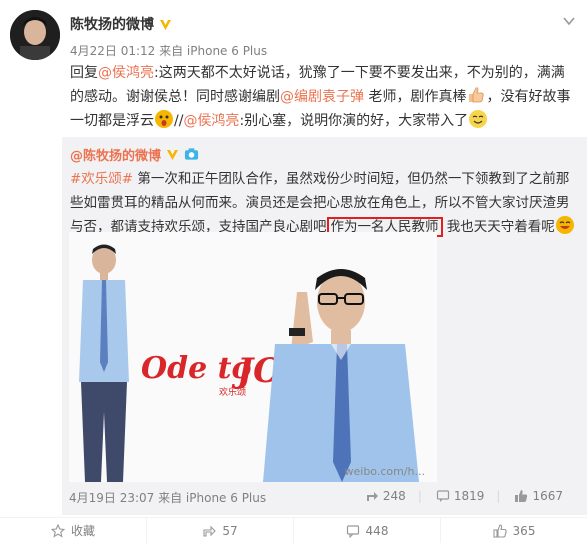  I want to click on original-post-stats: 248 | 1819 | 1667, so click(464, 496).